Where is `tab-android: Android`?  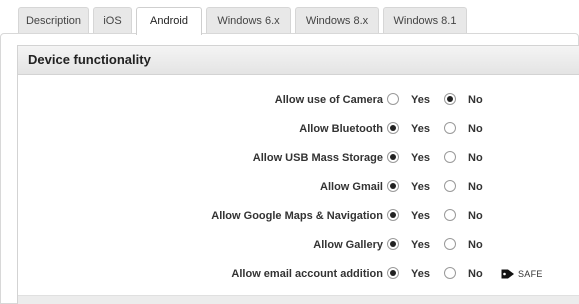 tab-android: Android is located at coordinates (169, 21).